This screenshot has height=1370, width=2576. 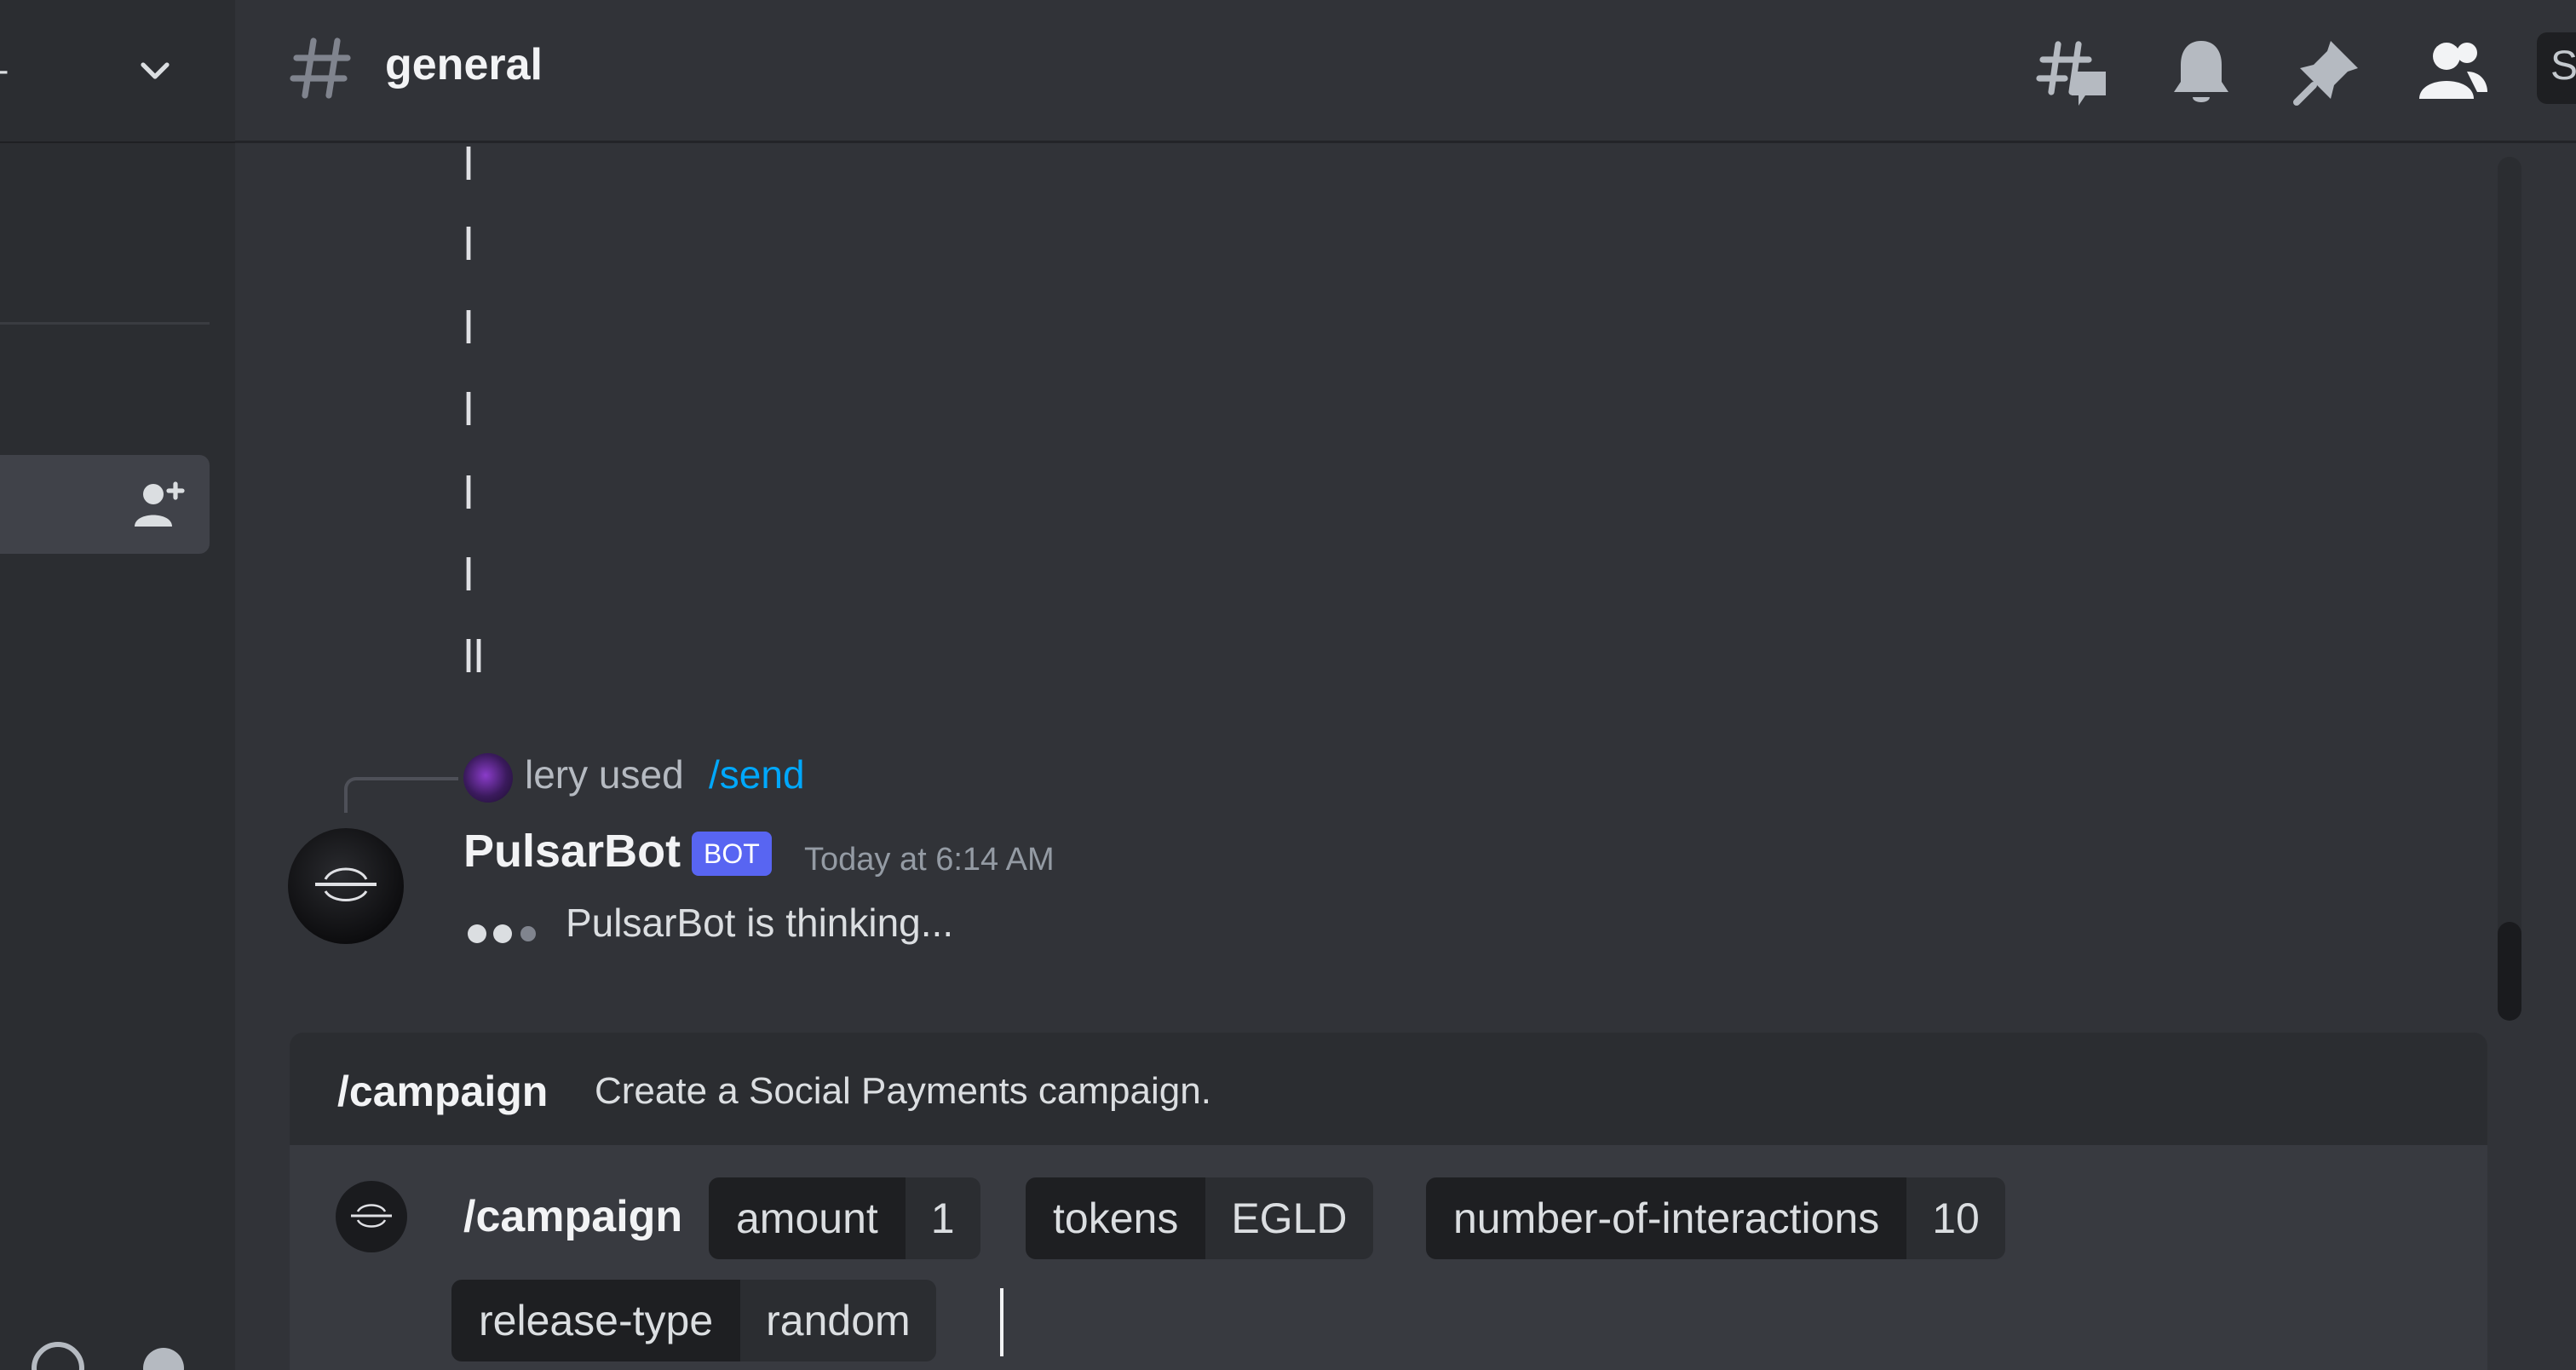 I want to click on option-name: release-type, so click(x=596, y=1321).